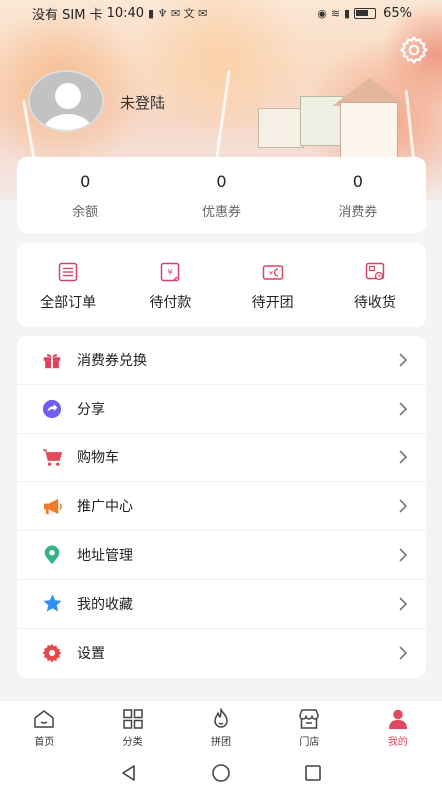 The height and width of the screenshot is (792, 442). What do you see at coordinates (91, 654) in the screenshot?
I see `menu-label: 设置` at bounding box center [91, 654].